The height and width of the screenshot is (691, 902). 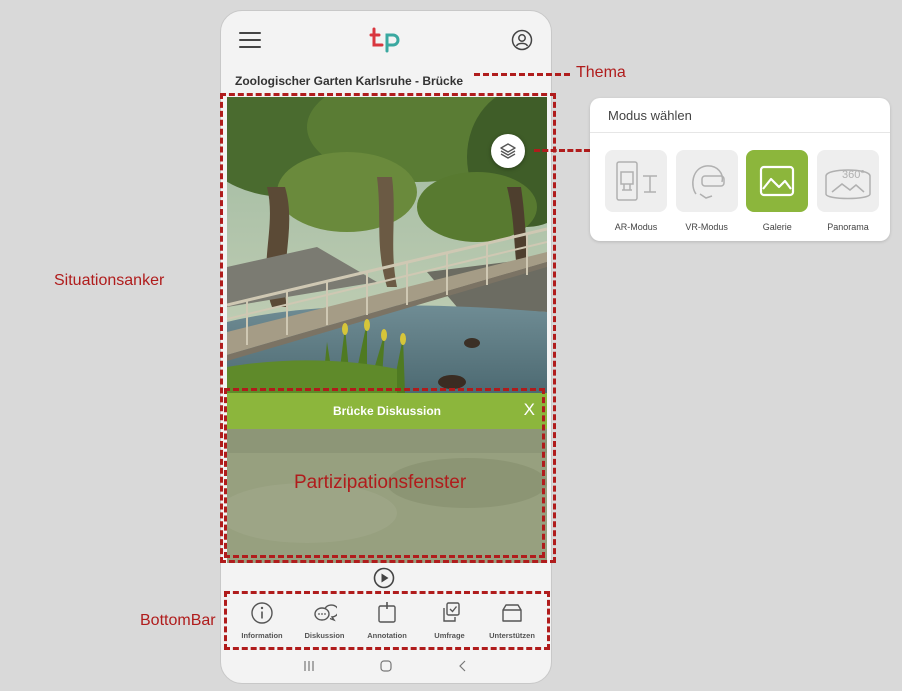 I want to click on recent-apps-icon, so click(x=309, y=666).